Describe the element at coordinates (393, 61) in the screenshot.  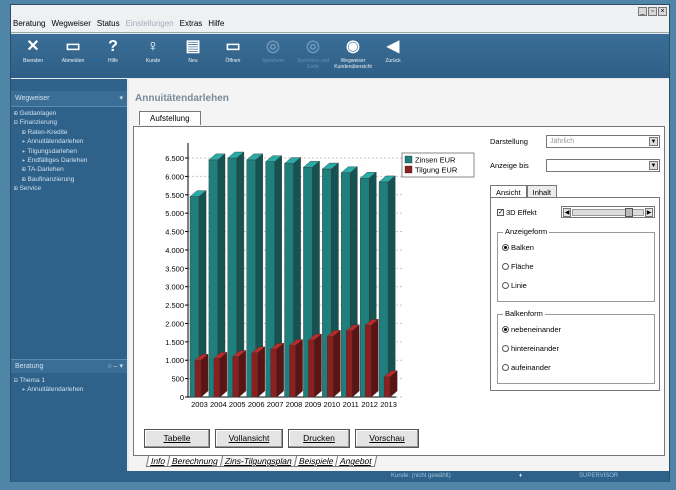
I see `toolbar-button-label: Zurück` at that location.